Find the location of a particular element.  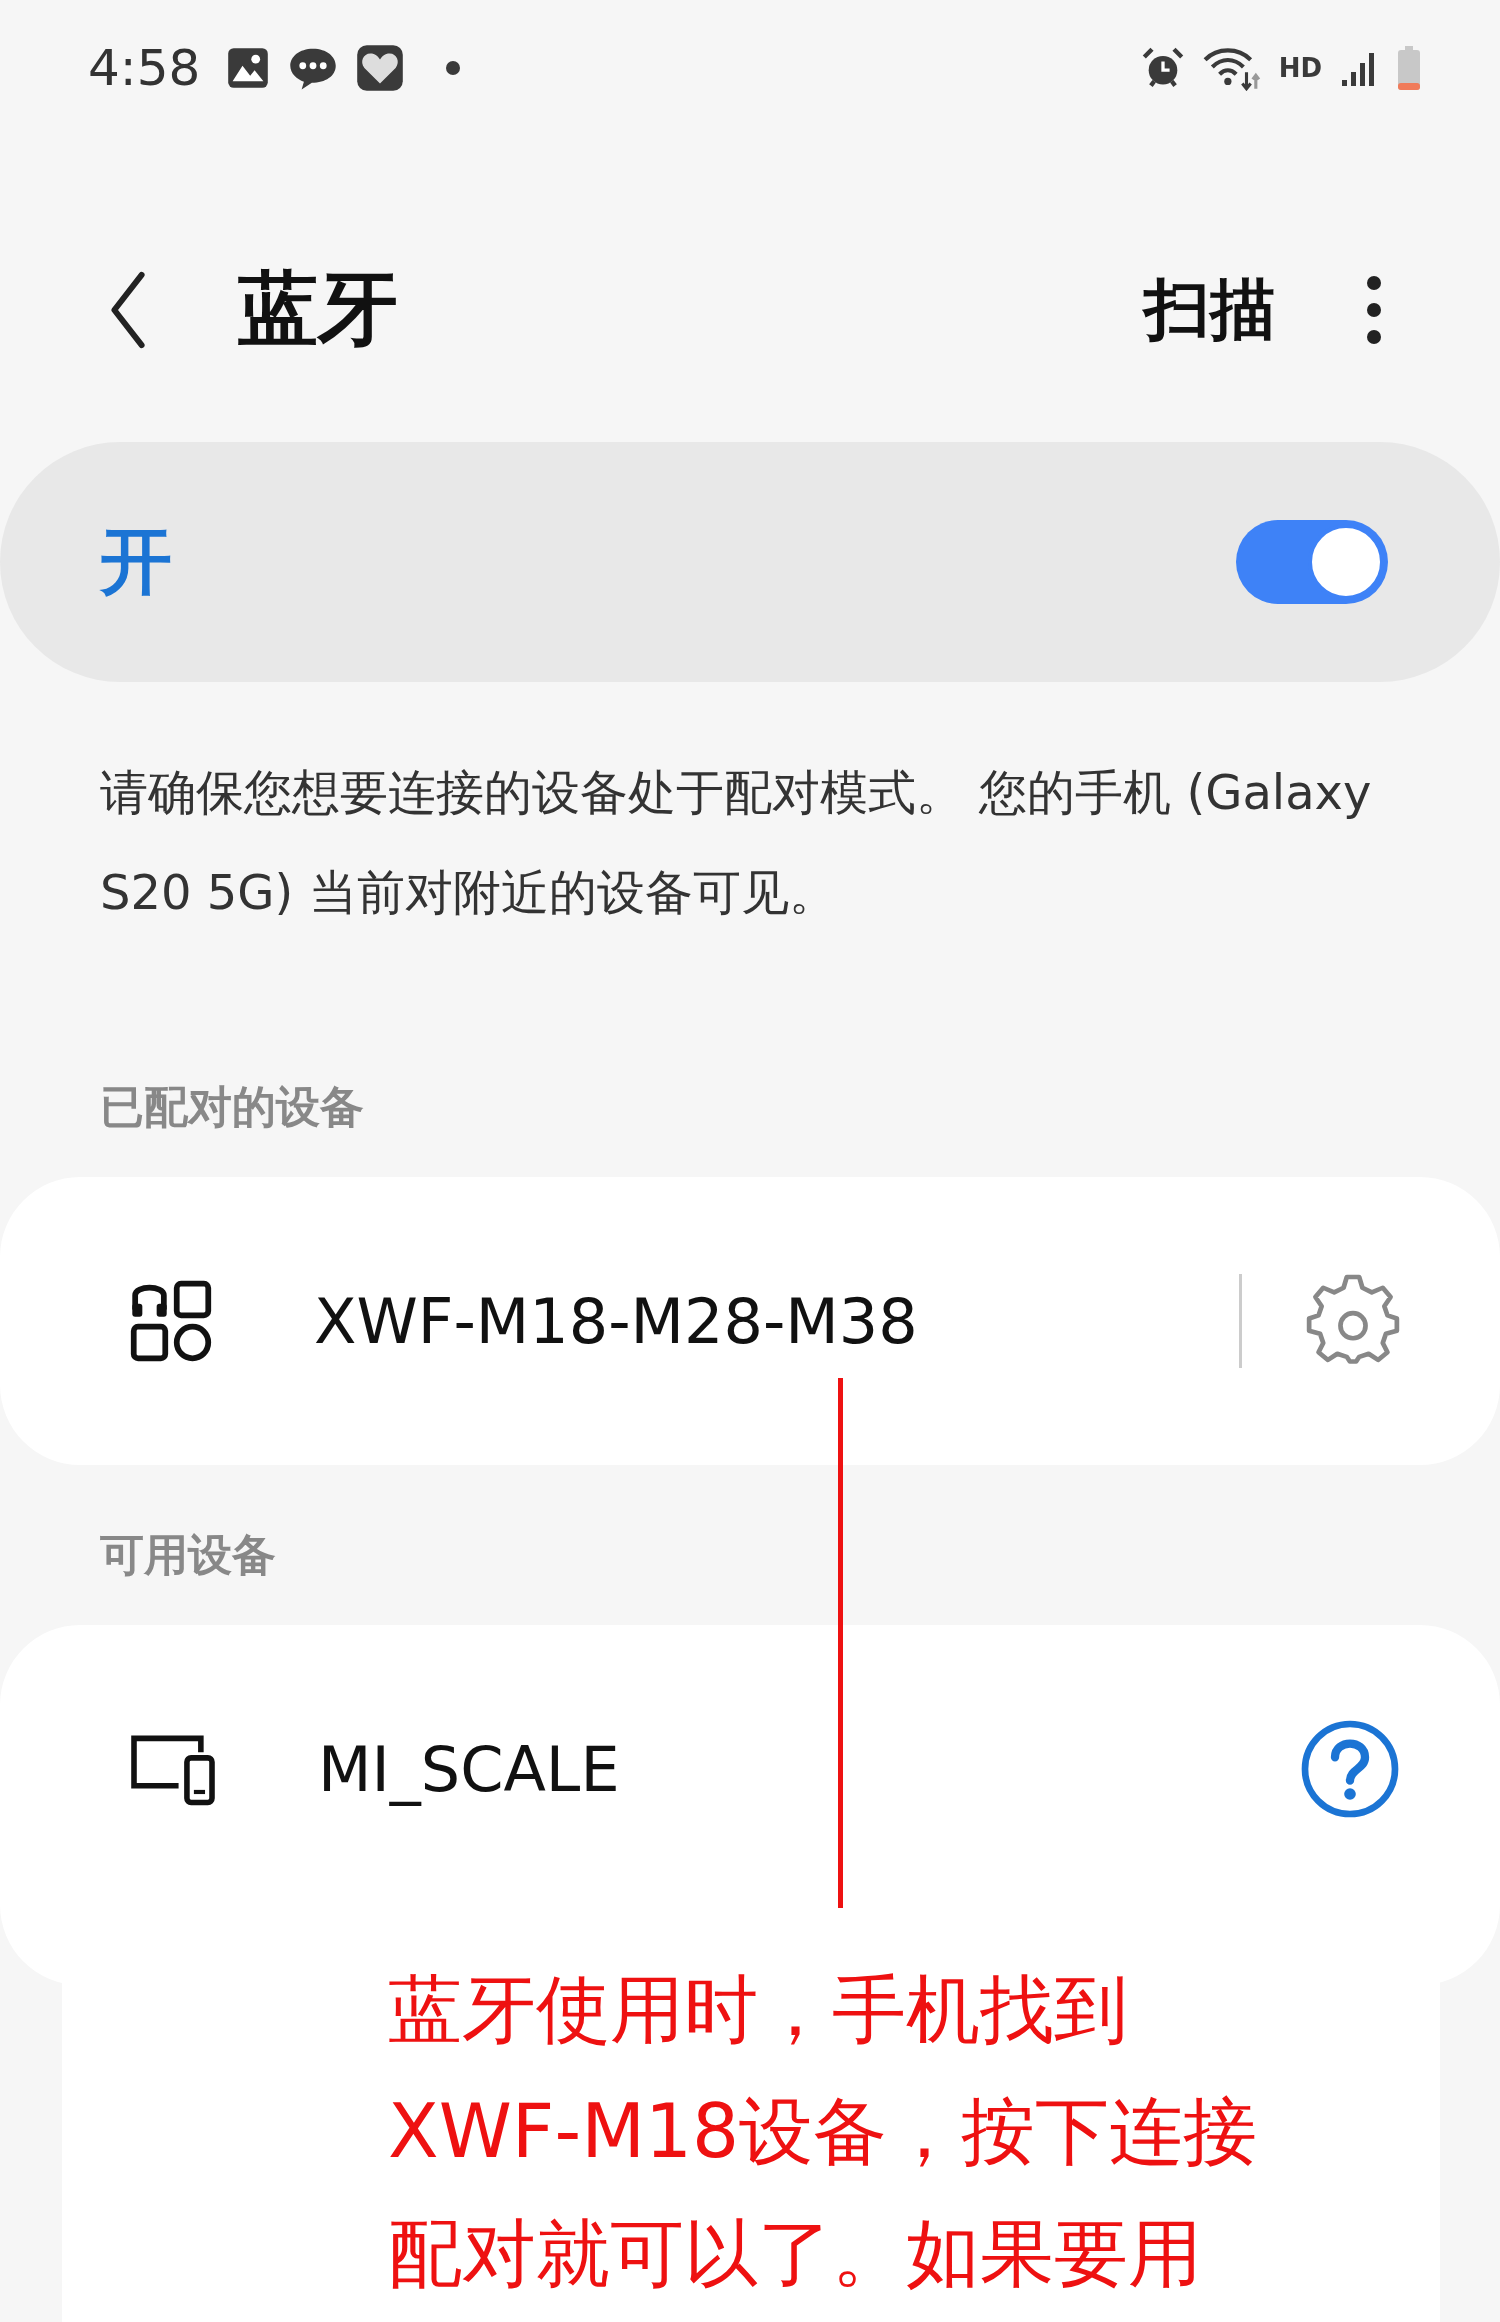

toggle-label: 开 is located at coordinates (136, 561).